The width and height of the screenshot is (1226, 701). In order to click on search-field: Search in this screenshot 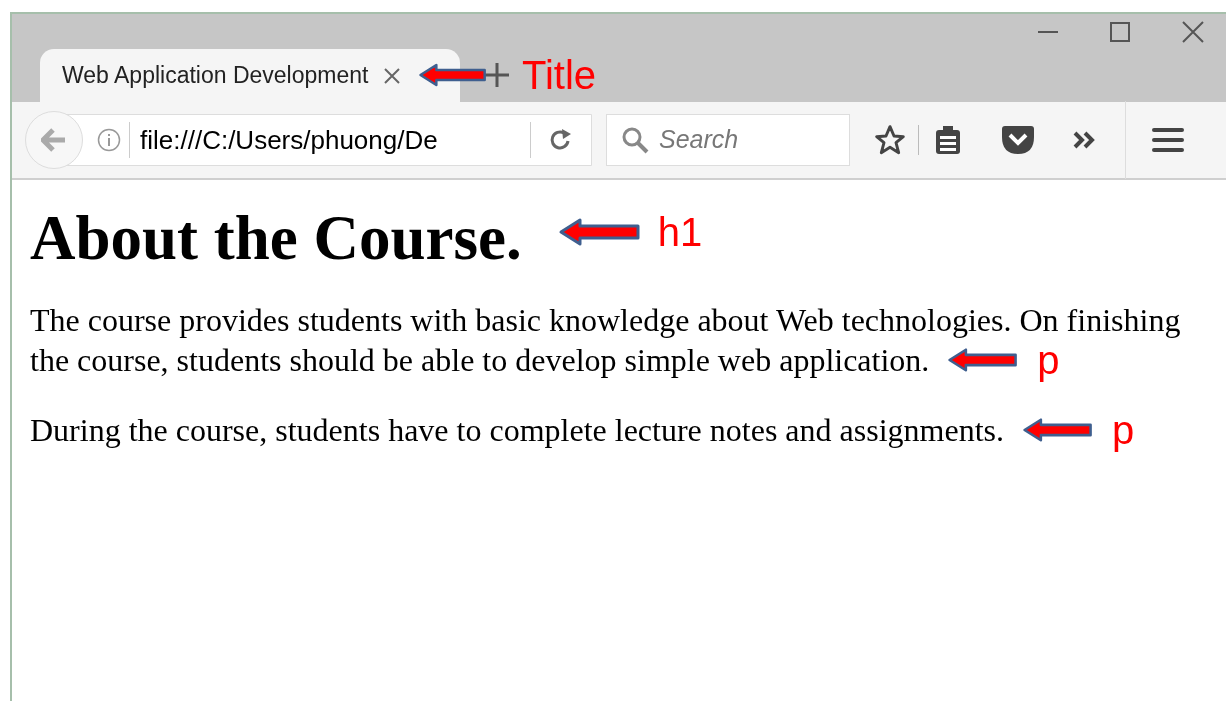, I will do `click(728, 140)`.